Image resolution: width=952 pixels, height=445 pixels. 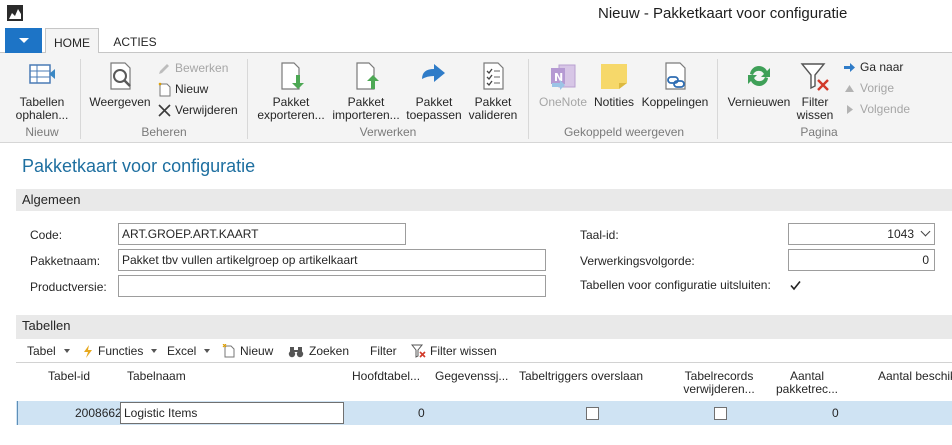 What do you see at coordinates (925, 231) in the screenshot?
I see `chevron-down-icon` at bounding box center [925, 231].